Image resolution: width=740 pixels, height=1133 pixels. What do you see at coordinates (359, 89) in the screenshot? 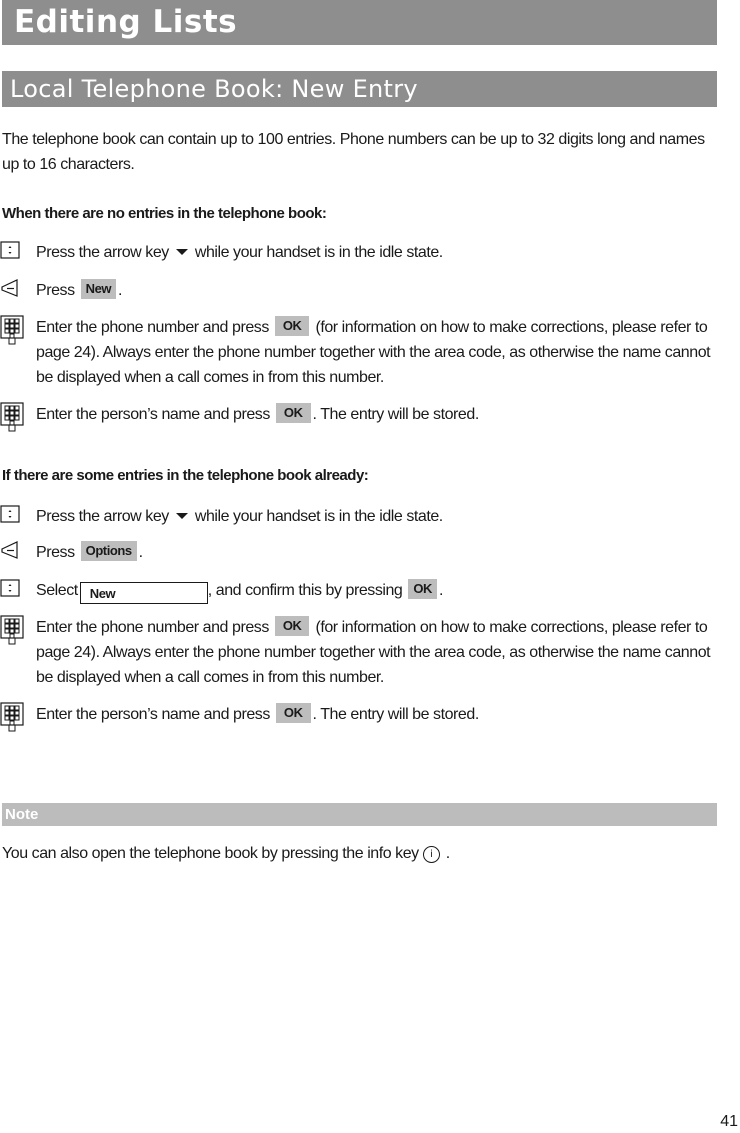
I see `section-title: Local Telephone Book: New Entry` at bounding box center [359, 89].